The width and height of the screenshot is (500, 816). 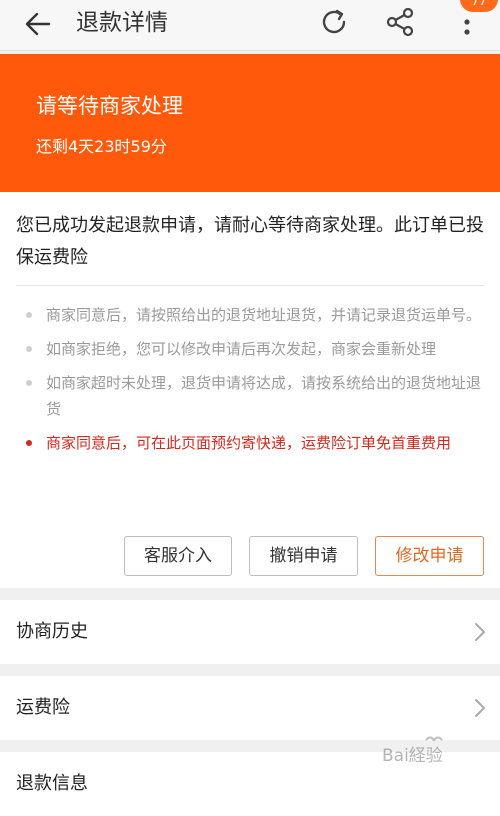 What do you see at coordinates (178, 556) in the screenshot?
I see `customer-service-button: 客服介入` at bounding box center [178, 556].